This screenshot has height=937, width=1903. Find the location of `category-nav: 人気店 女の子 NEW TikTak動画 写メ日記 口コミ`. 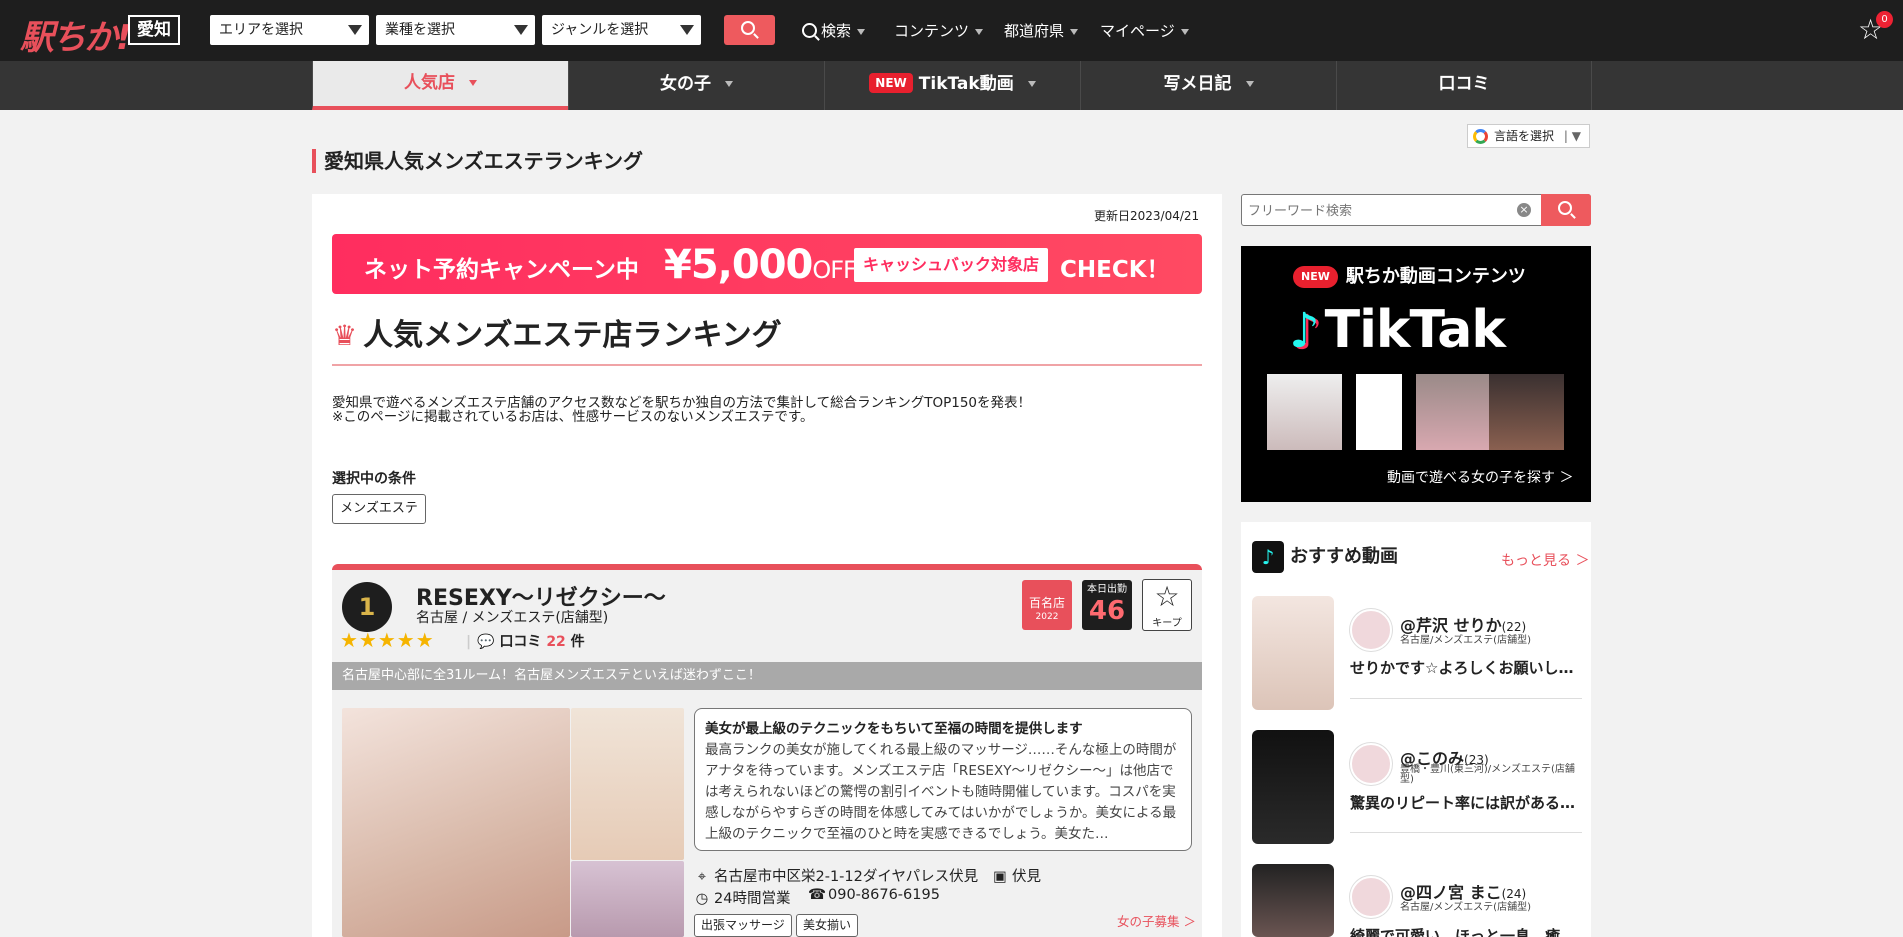

category-nav: 人気店 女の子 NEW TikTak動画 写メ日記 口コミ is located at coordinates (951, 85).